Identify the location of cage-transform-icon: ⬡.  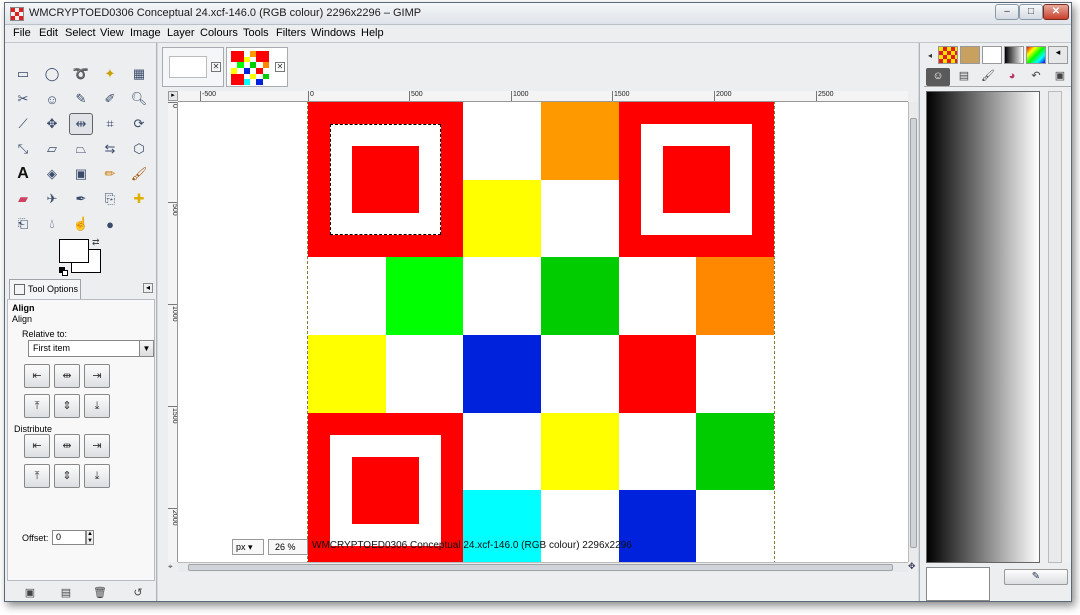
(139, 149).